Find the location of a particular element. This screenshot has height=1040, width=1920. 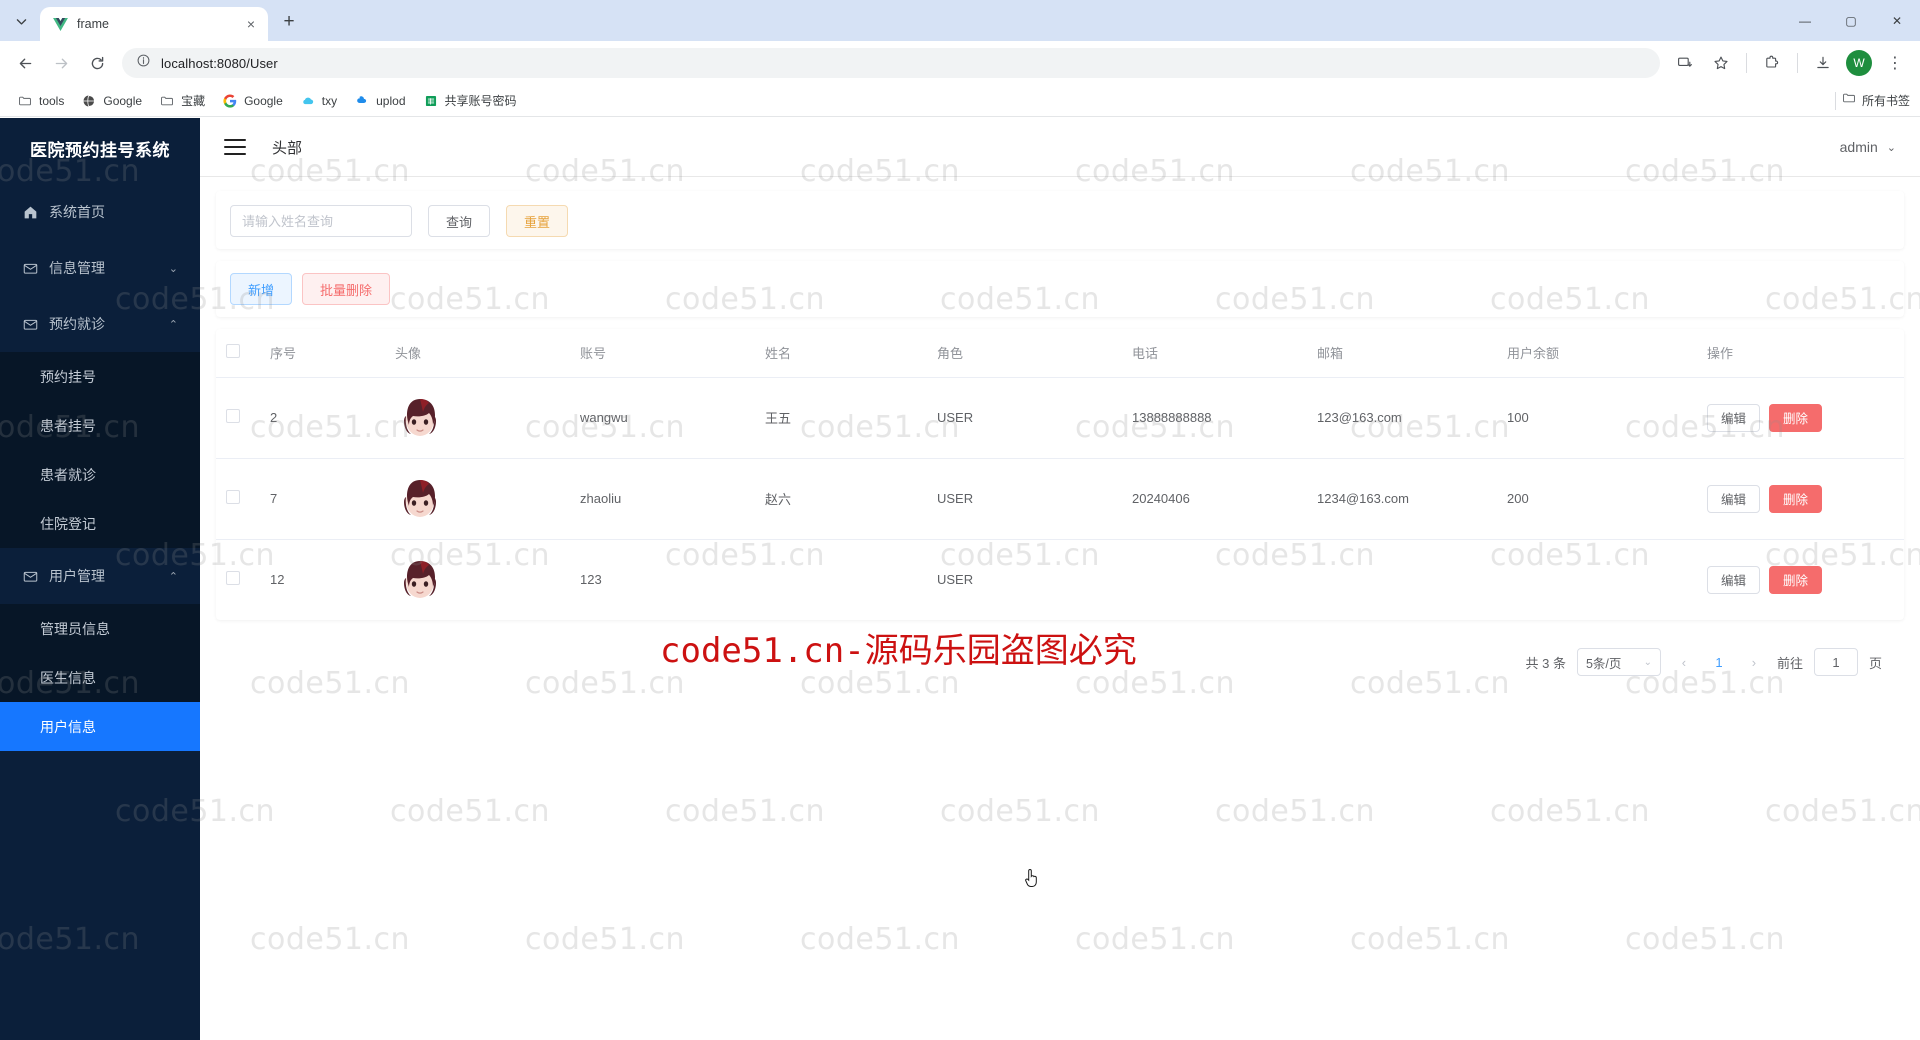

col-account: 账号 is located at coordinates (662, 353).